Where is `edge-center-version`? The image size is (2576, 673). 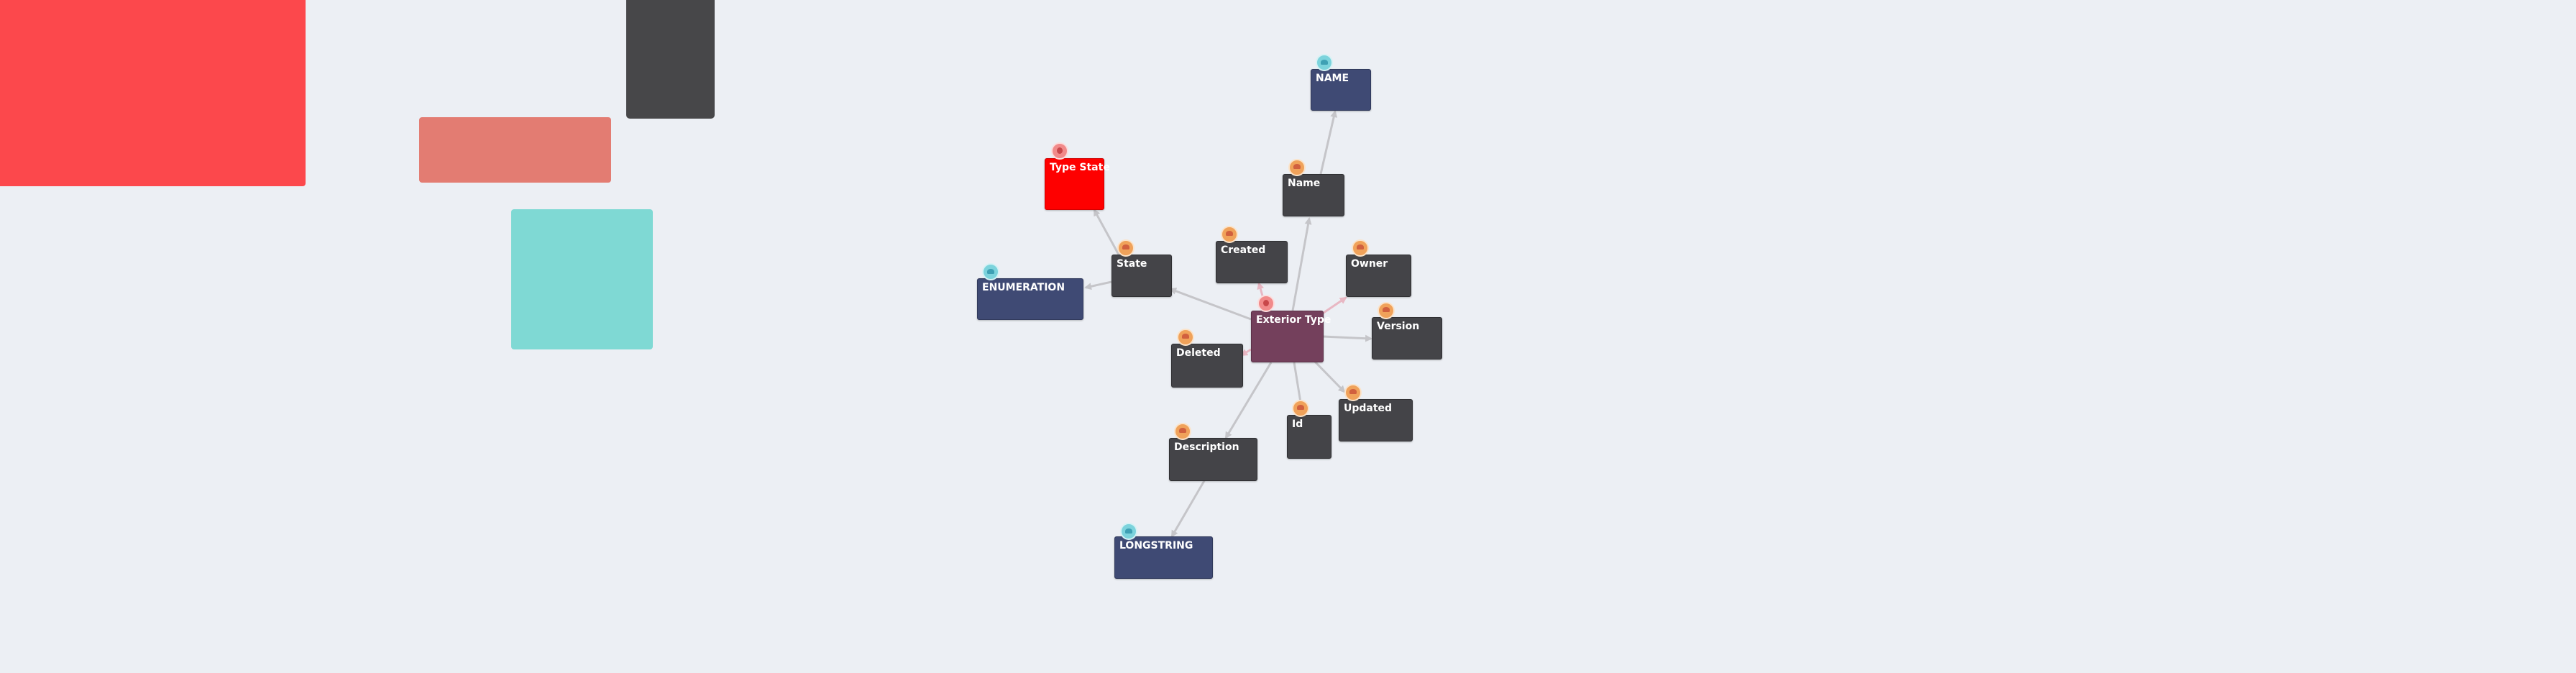
edge-center-version is located at coordinates (1347, 338).